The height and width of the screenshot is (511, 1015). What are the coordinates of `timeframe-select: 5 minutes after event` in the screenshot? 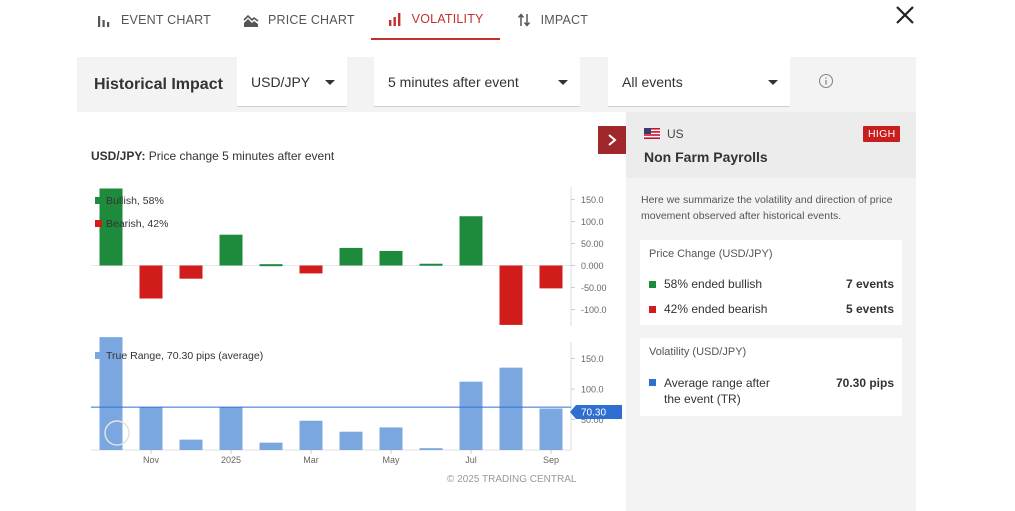 It's located at (477, 82).